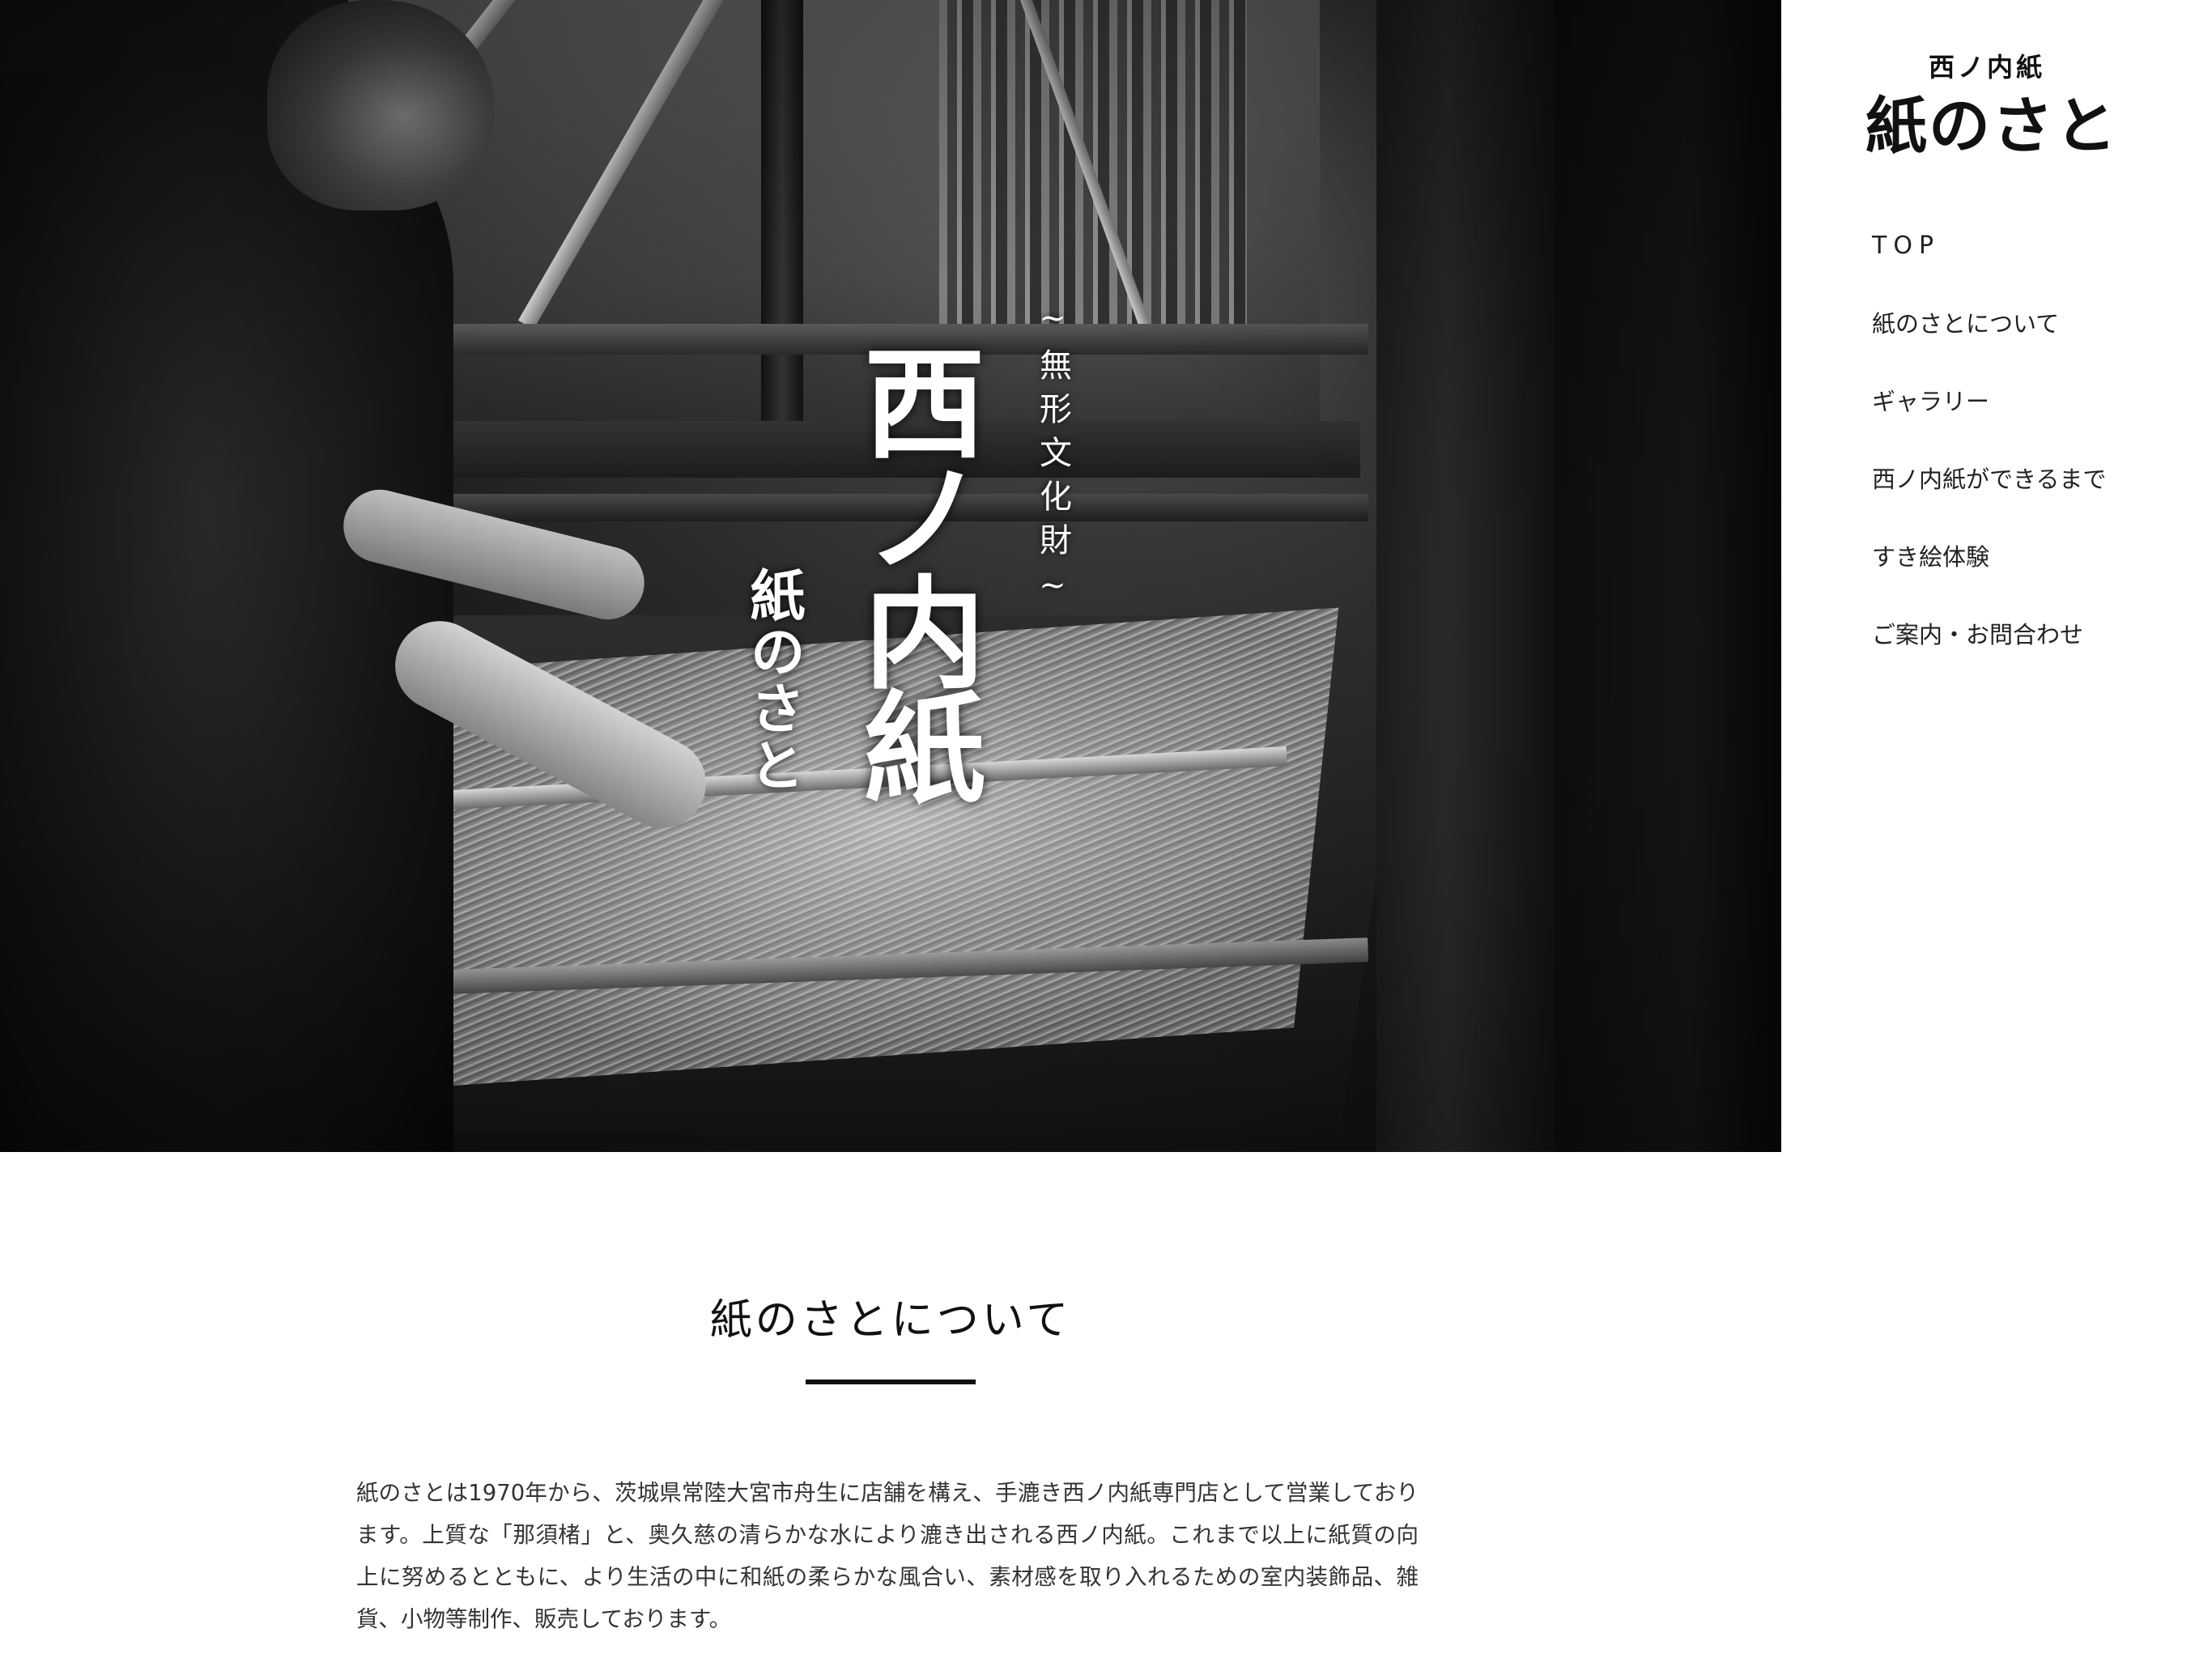 This screenshot has height=1658, width=2212. I want to click on nav-item-gallery: ギャラリー, so click(1989, 421).